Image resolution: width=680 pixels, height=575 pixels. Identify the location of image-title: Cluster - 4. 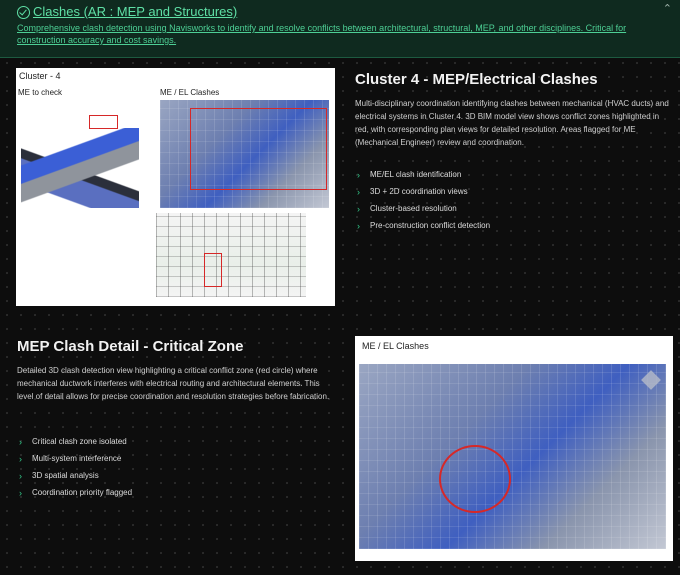
(40, 76).